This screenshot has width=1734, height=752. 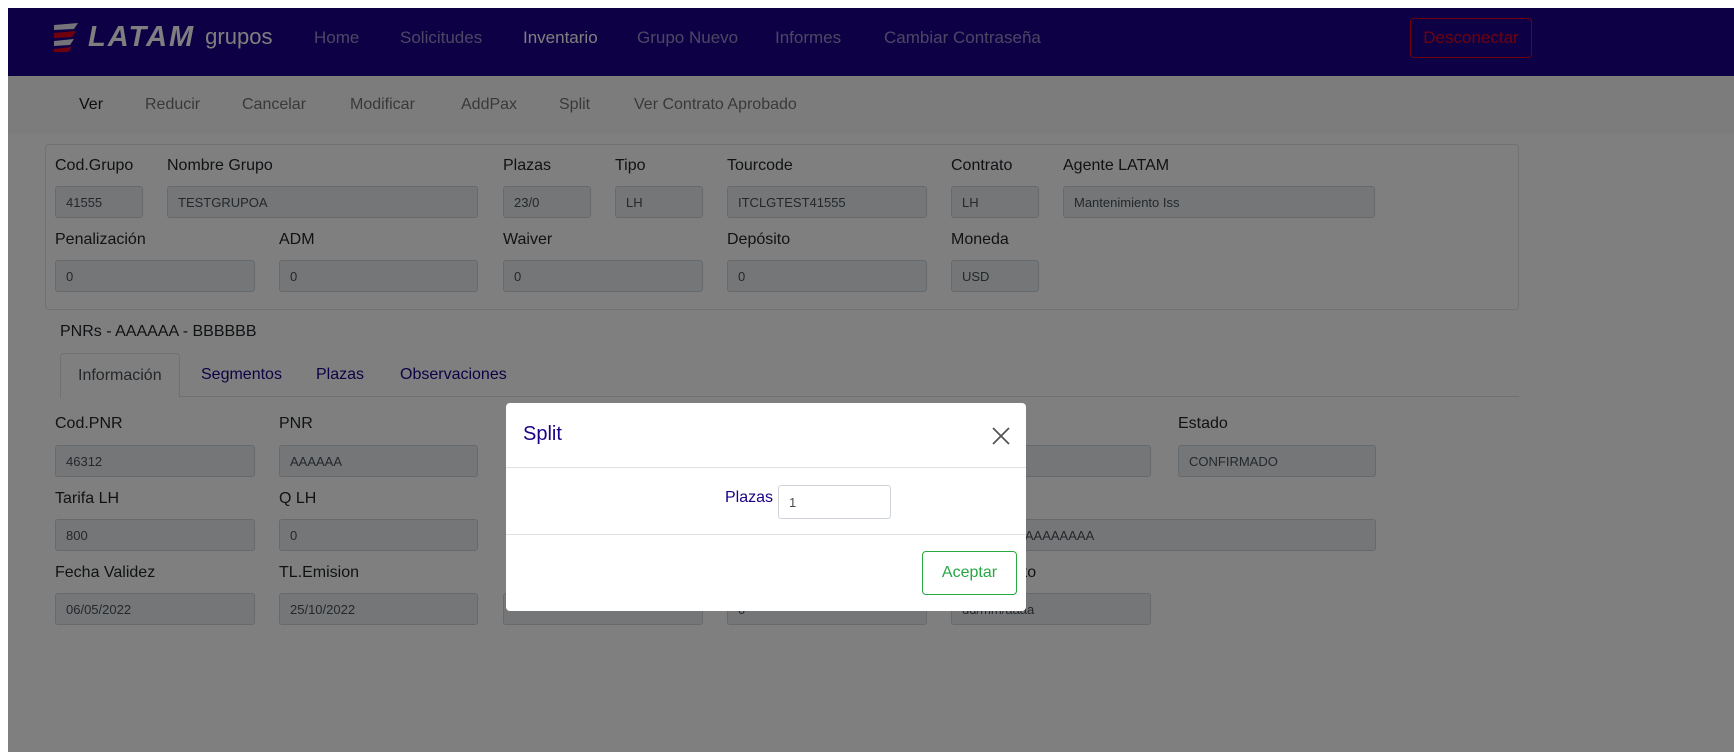 I want to click on modal-body: Plazas, so click(x=766, y=501).